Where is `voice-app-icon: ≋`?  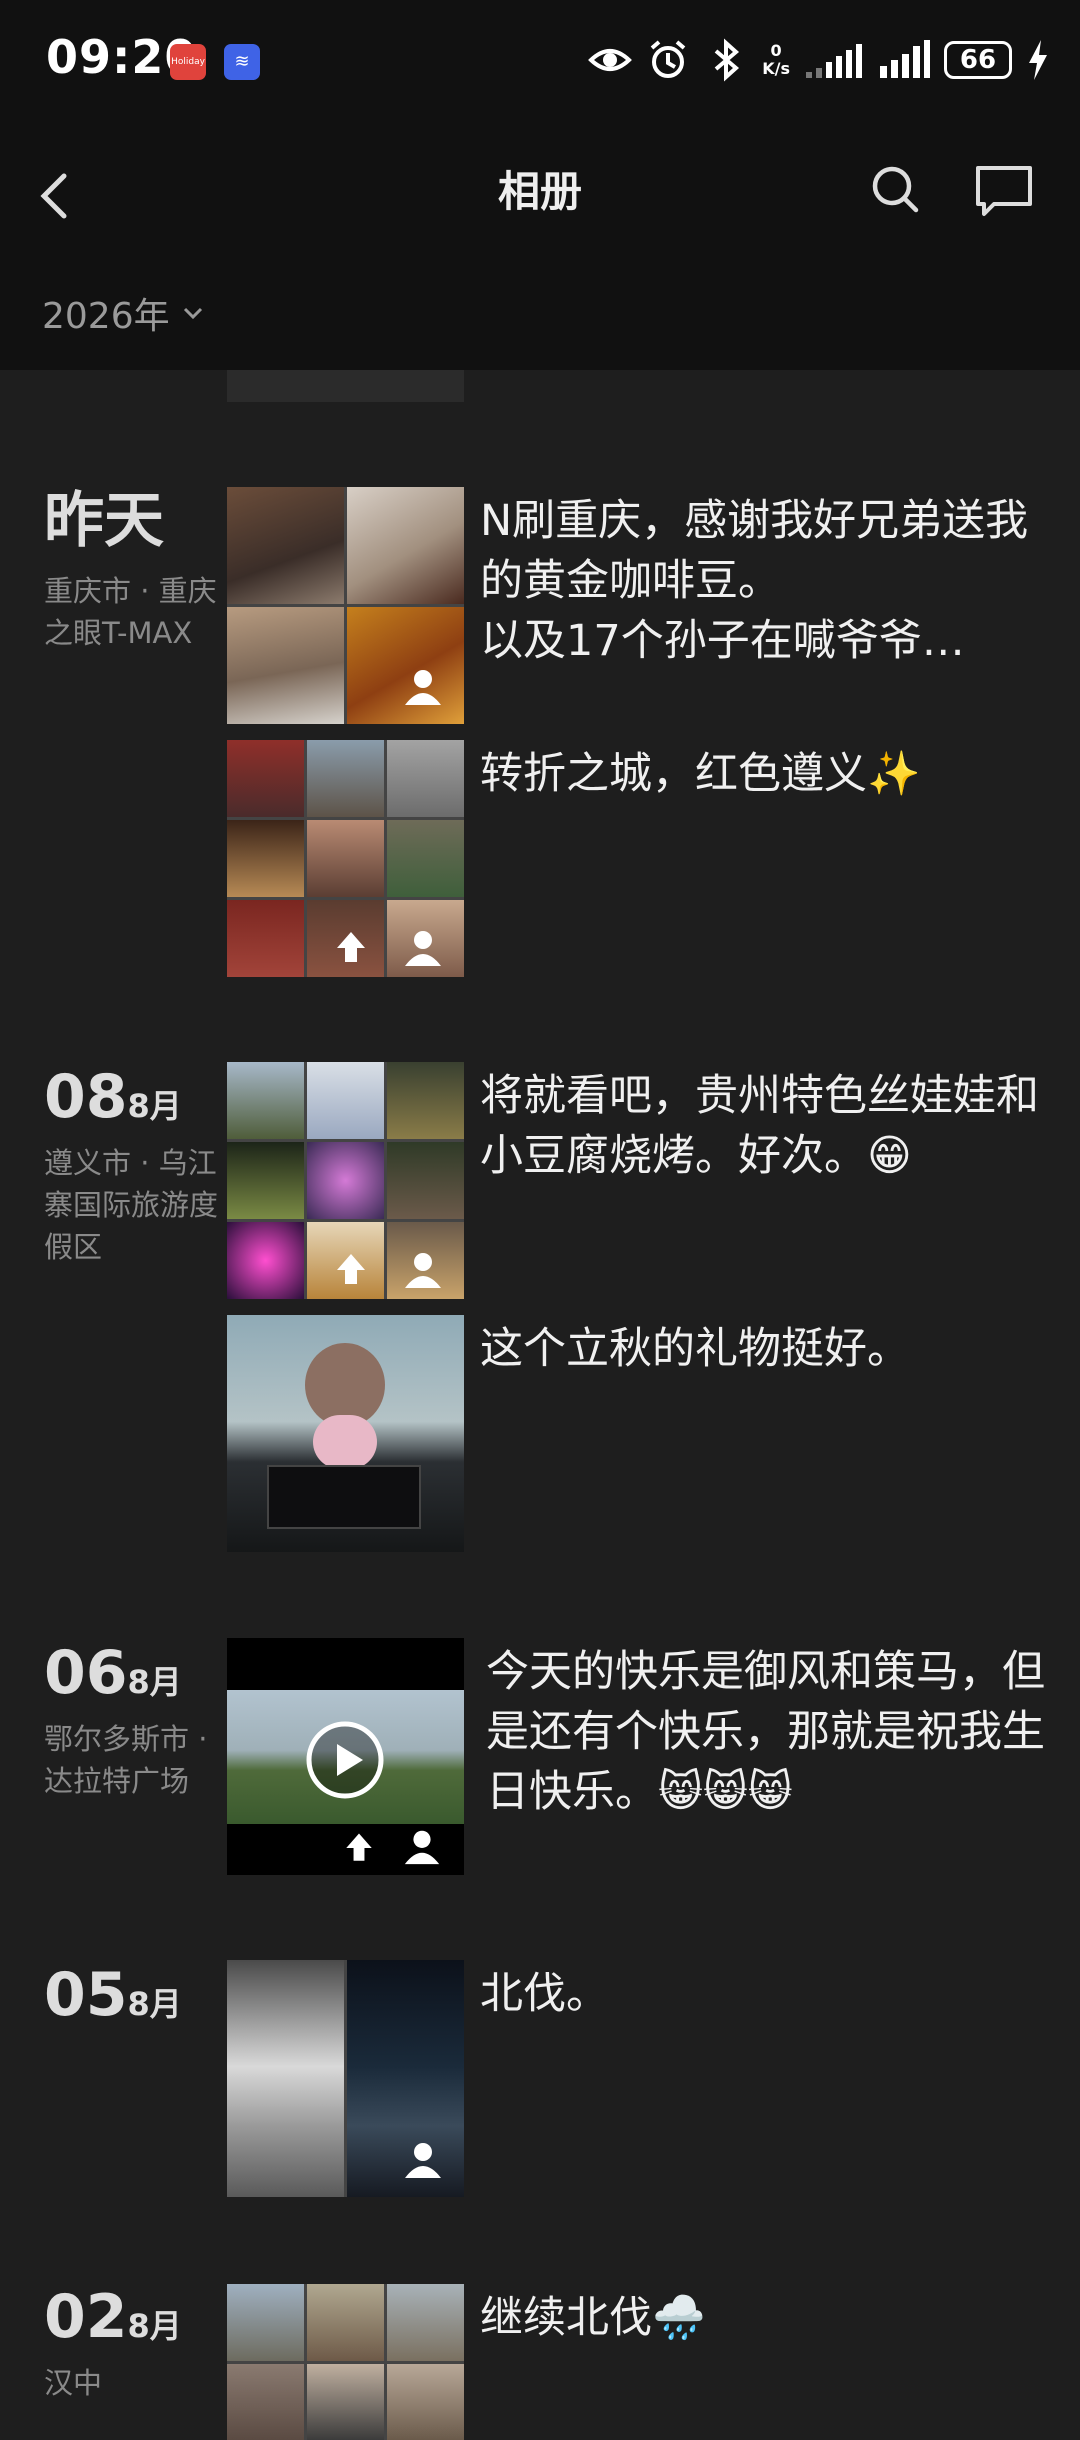 voice-app-icon: ≋ is located at coordinates (242, 62).